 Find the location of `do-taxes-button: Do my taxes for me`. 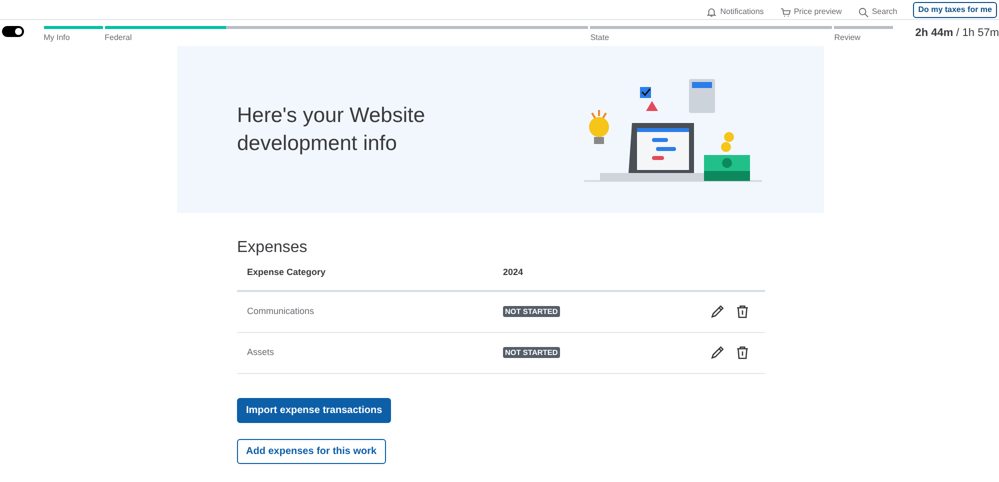

do-taxes-button: Do my taxes for me is located at coordinates (955, 10).